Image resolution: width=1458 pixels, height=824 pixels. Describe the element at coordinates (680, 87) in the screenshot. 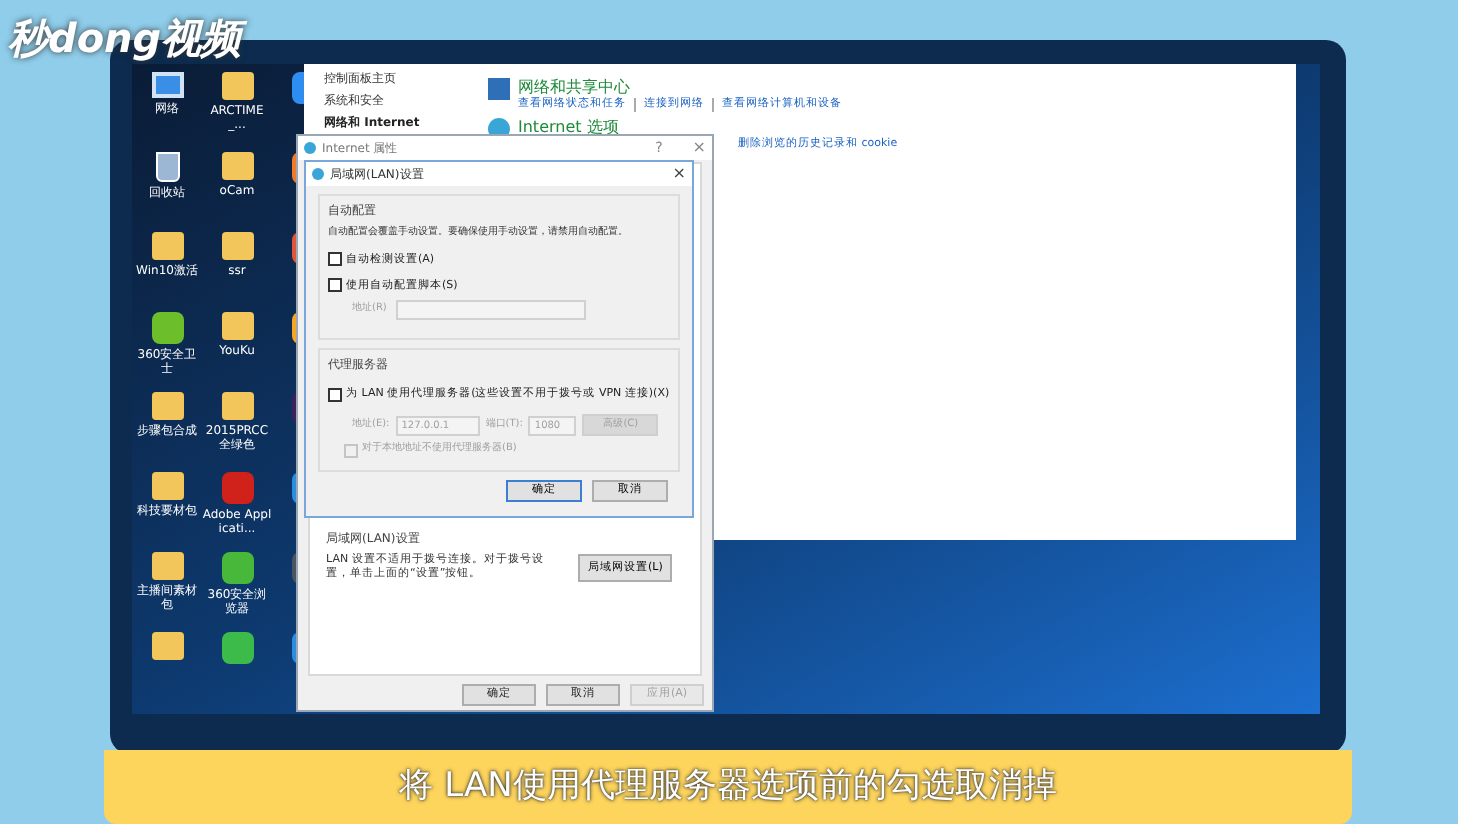

I see `category-title: 网络和共享中心` at that location.